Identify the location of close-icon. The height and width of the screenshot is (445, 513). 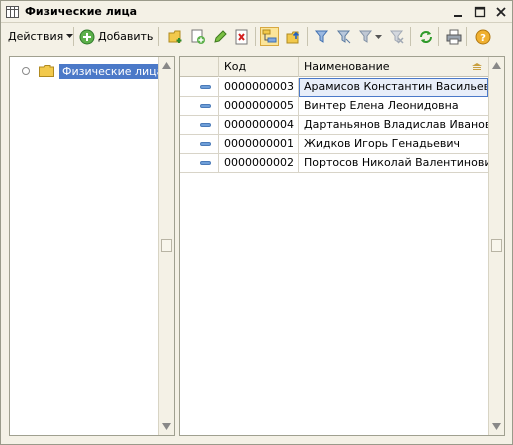
(501, 12).